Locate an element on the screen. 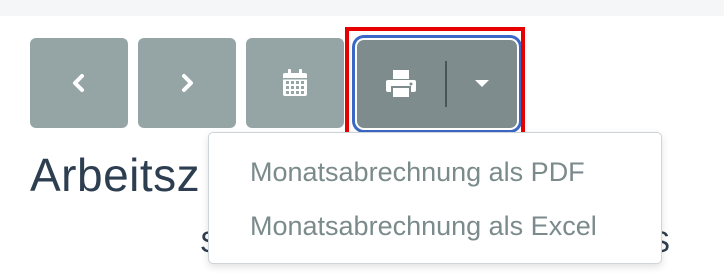 The image size is (724, 276). calendar-icon is located at coordinates (295, 82).